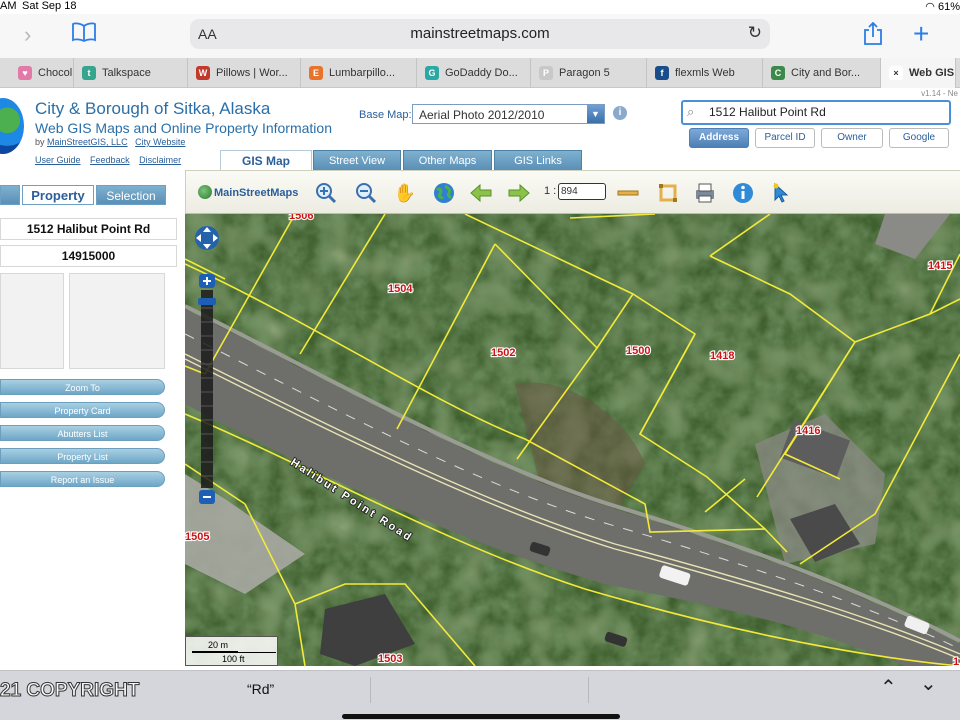  I want to click on base-map-select: Aerial Photo 2012/2010 ▼, so click(508, 114).